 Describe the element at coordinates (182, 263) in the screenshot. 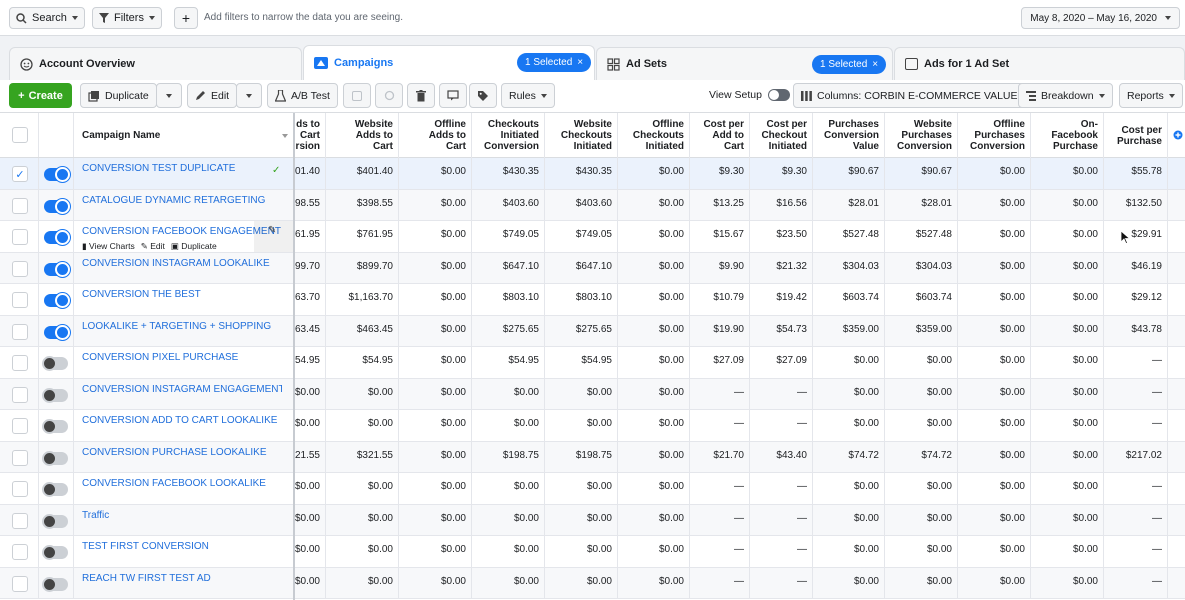

I see `campaign-name-link: CONVERSION INSTAGRAM LOOKALIKE` at that location.